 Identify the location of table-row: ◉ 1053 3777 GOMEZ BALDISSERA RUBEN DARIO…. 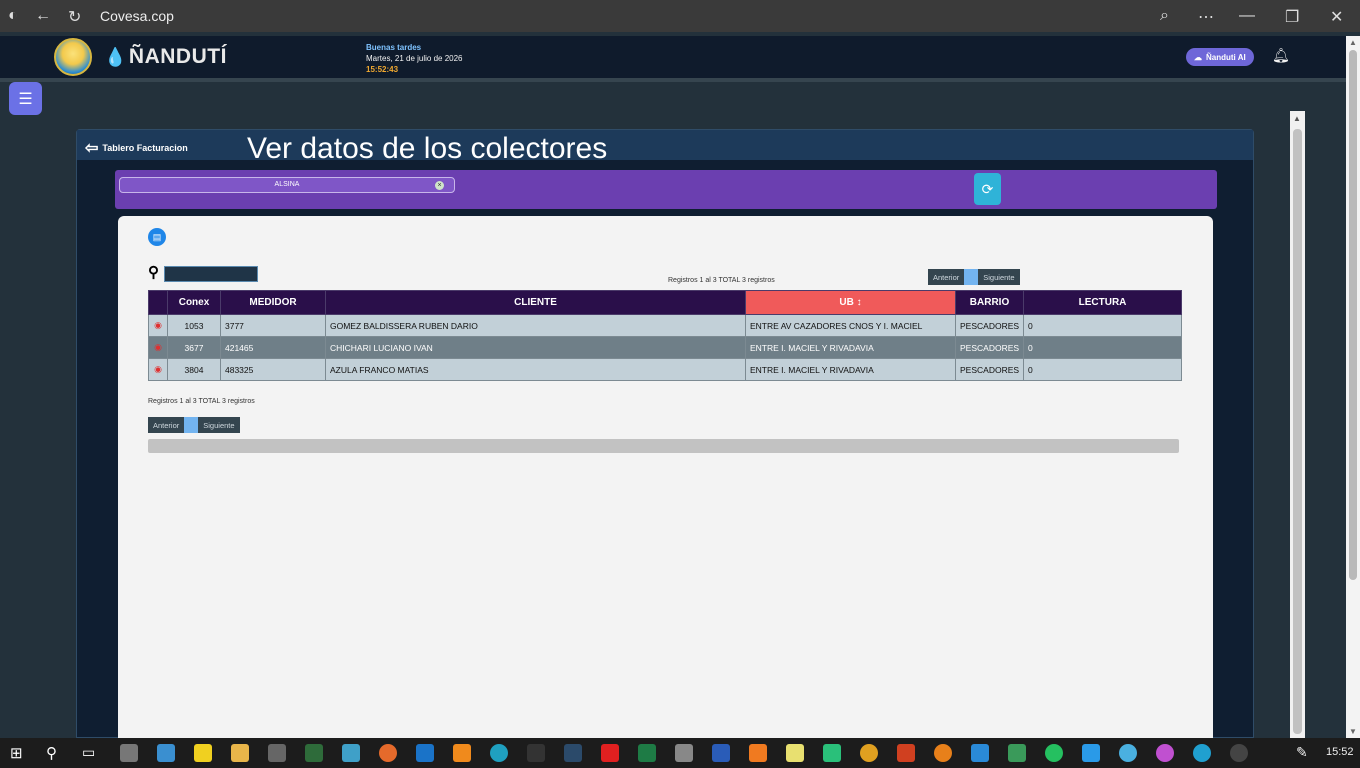
(665, 325).